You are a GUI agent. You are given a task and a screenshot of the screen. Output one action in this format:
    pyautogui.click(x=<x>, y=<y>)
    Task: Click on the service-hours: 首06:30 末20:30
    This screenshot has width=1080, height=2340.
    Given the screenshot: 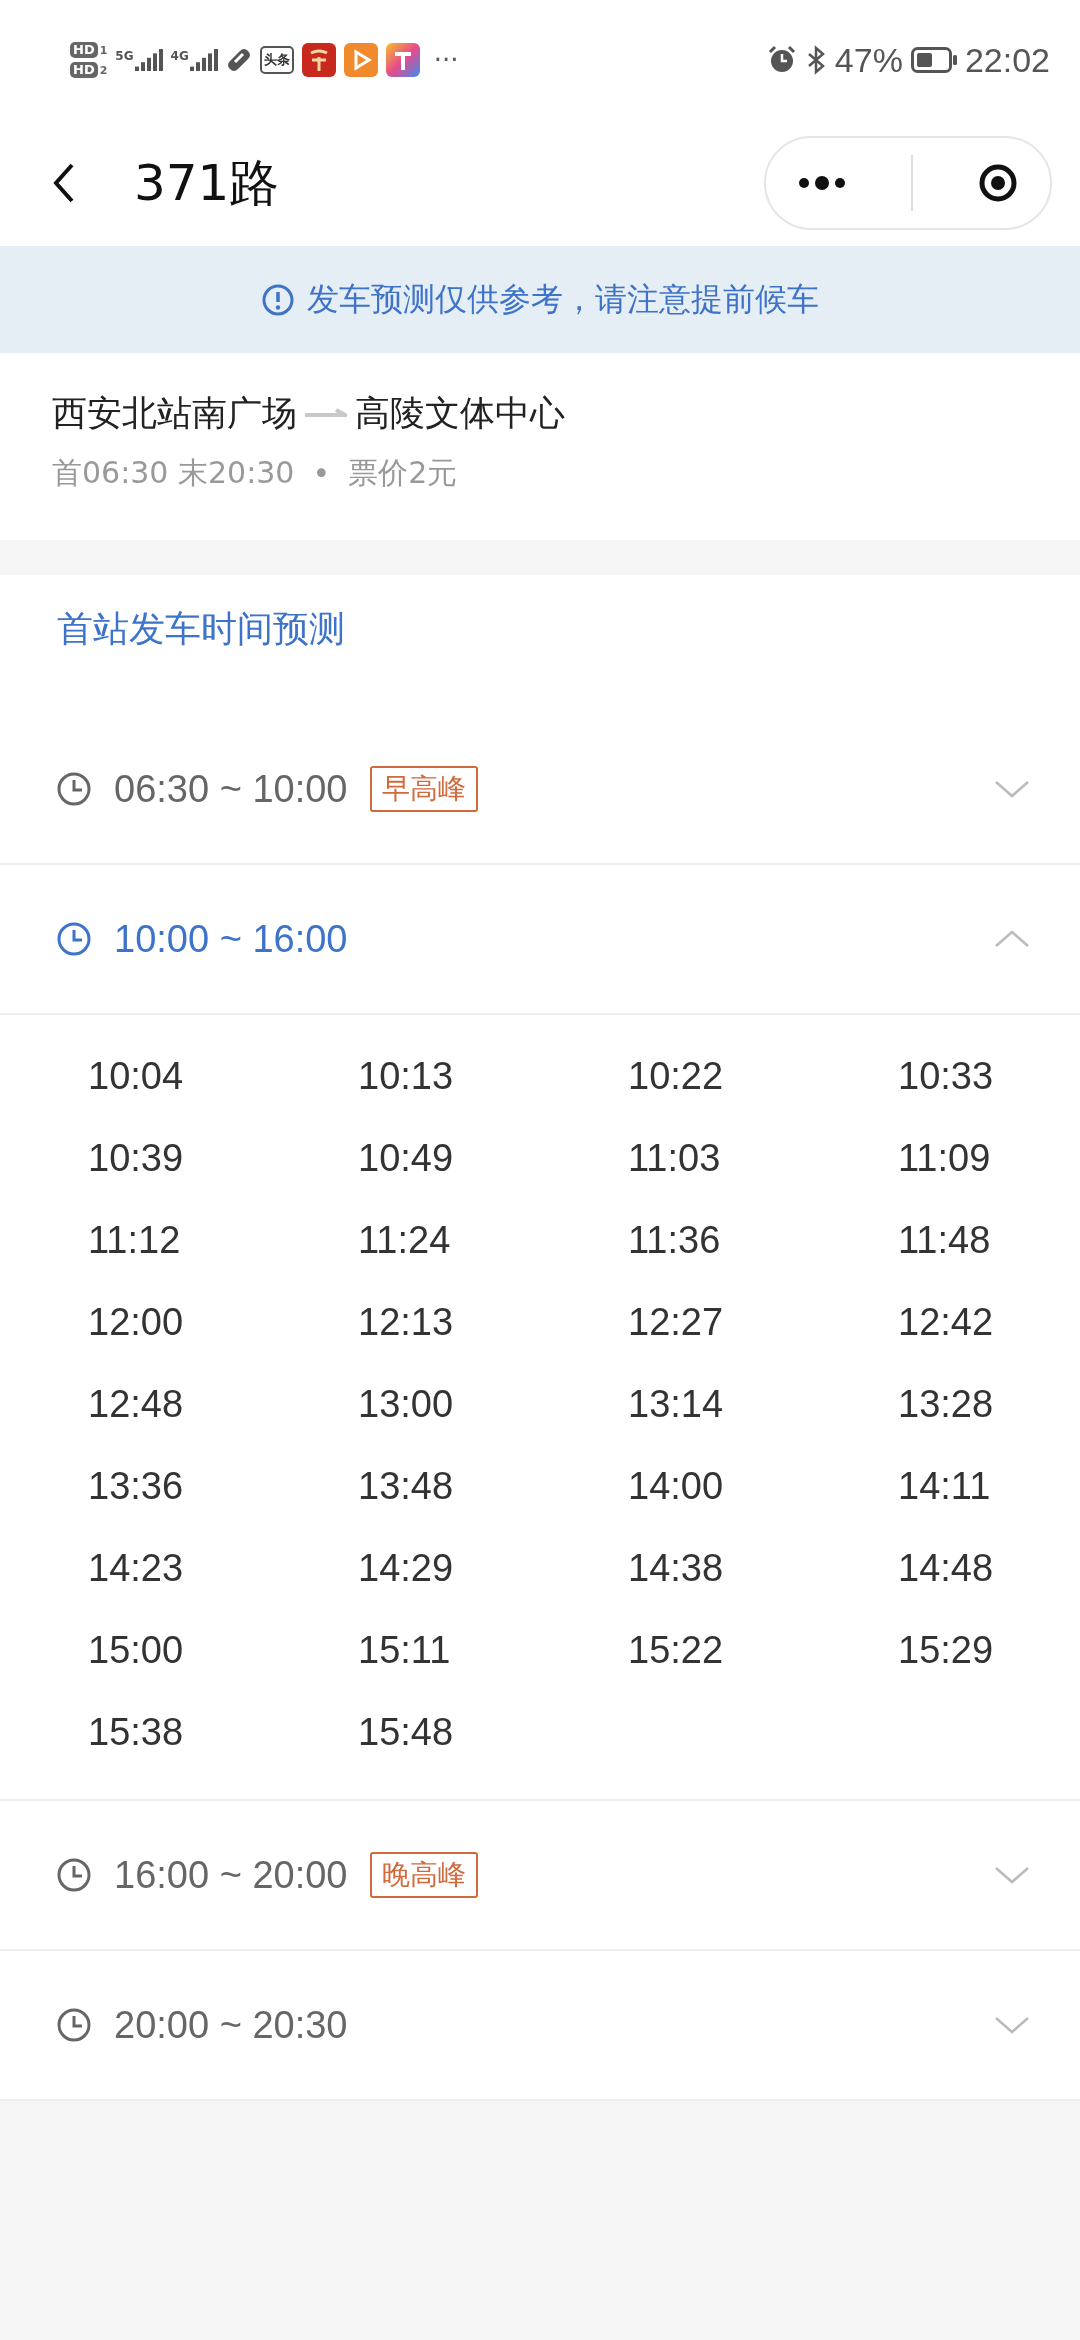 What is the action you would take?
    pyautogui.click(x=173, y=473)
    